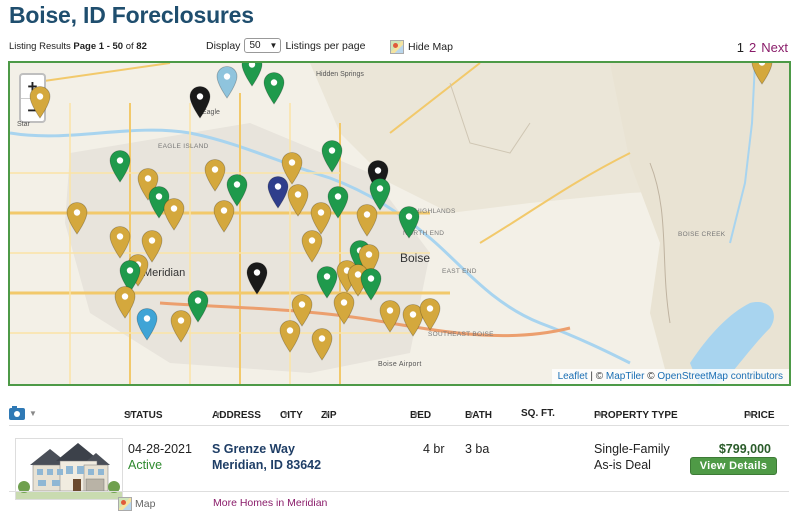  Describe the element at coordinates (253, 449) in the screenshot. I see `listing-street-link: S Grenze Way` at that location.